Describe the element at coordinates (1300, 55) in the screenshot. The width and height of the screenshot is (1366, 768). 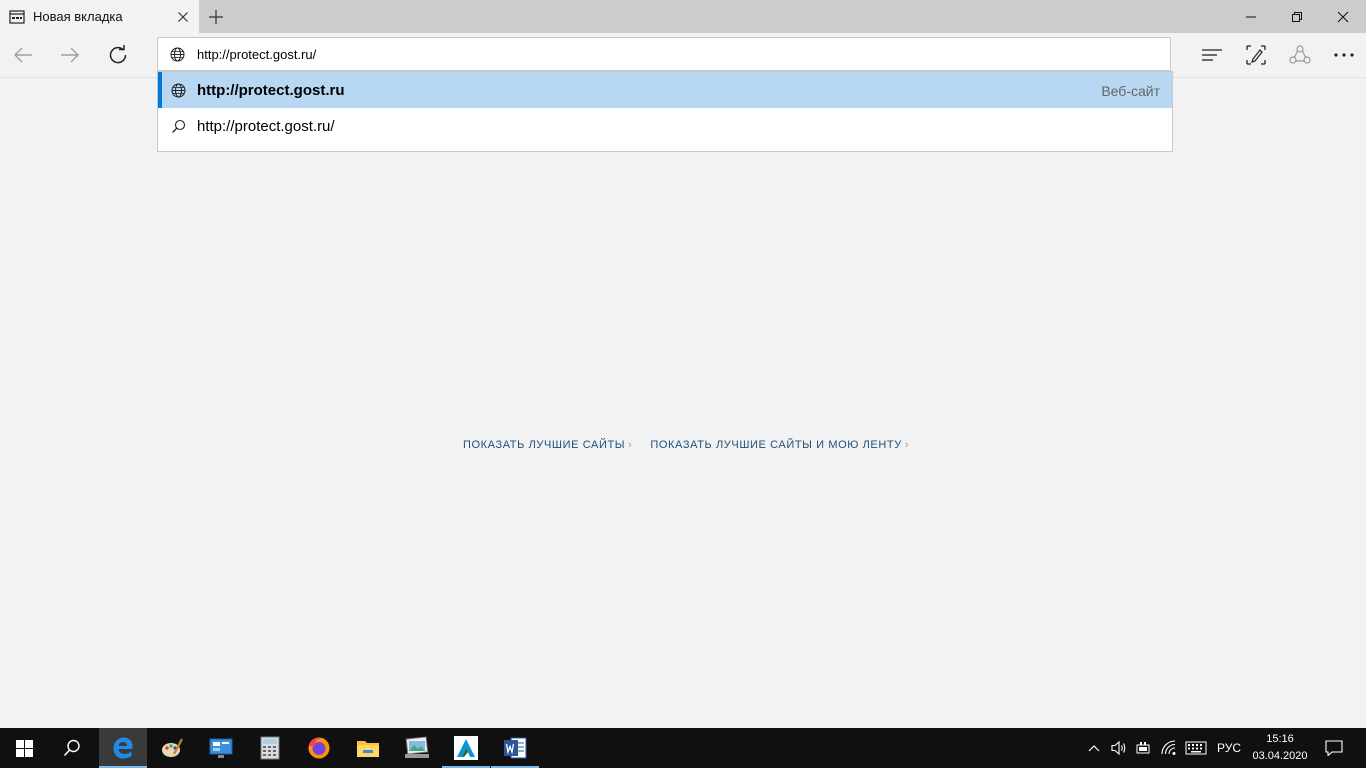
I see `share-icon` at that location.